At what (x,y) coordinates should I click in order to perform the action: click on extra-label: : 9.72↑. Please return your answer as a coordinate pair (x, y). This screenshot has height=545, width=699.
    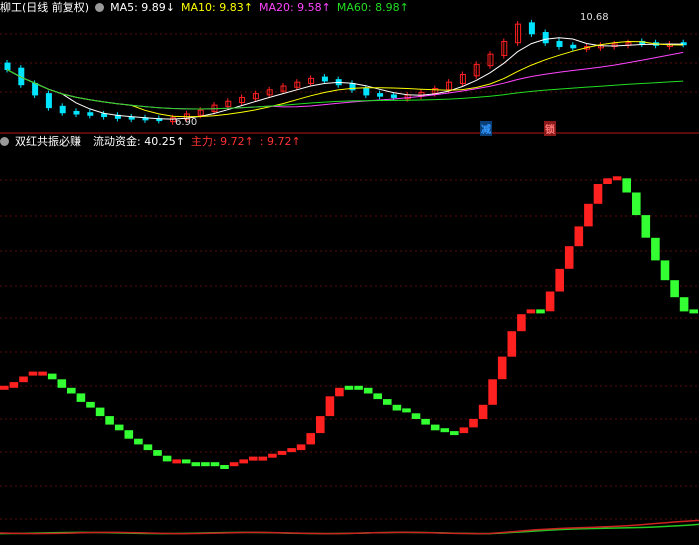
    Looking at the image, I should click on (280, 141).